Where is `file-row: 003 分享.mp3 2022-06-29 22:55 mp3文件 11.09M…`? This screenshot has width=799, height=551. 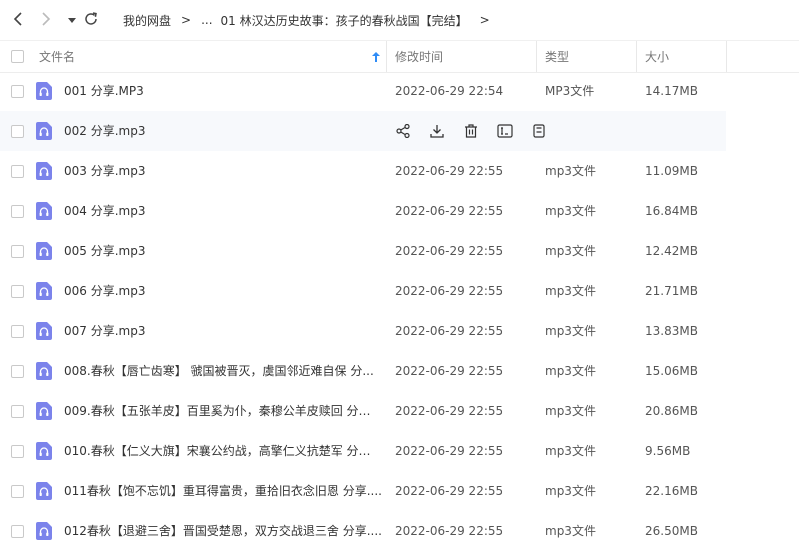 file-row: 003 分享.mp3 2022-06-29 22:55 mp3文件 11.09M… is located at coordinates (363, 171).